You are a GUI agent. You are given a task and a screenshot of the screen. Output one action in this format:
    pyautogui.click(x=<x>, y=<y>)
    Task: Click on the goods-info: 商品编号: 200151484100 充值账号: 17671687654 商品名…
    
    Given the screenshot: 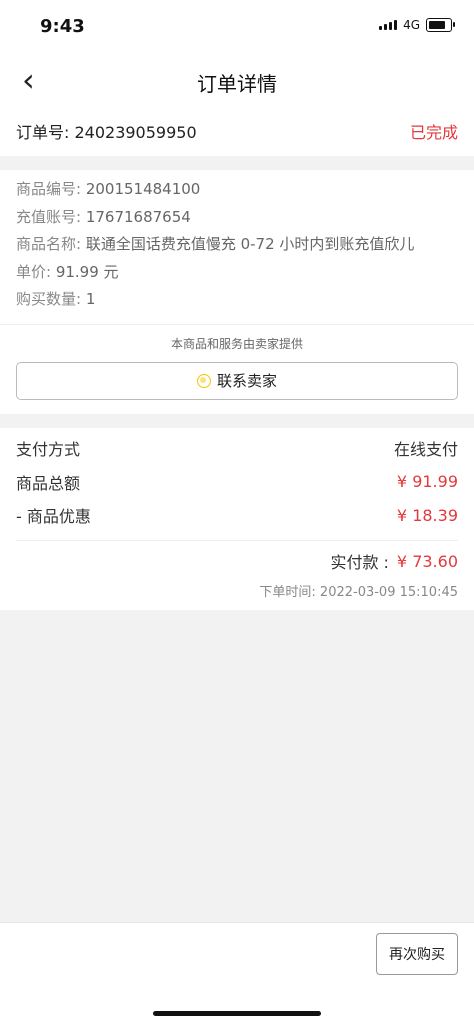 What is the action you would take?
    pyautogui.click(x=237, y=247)
    